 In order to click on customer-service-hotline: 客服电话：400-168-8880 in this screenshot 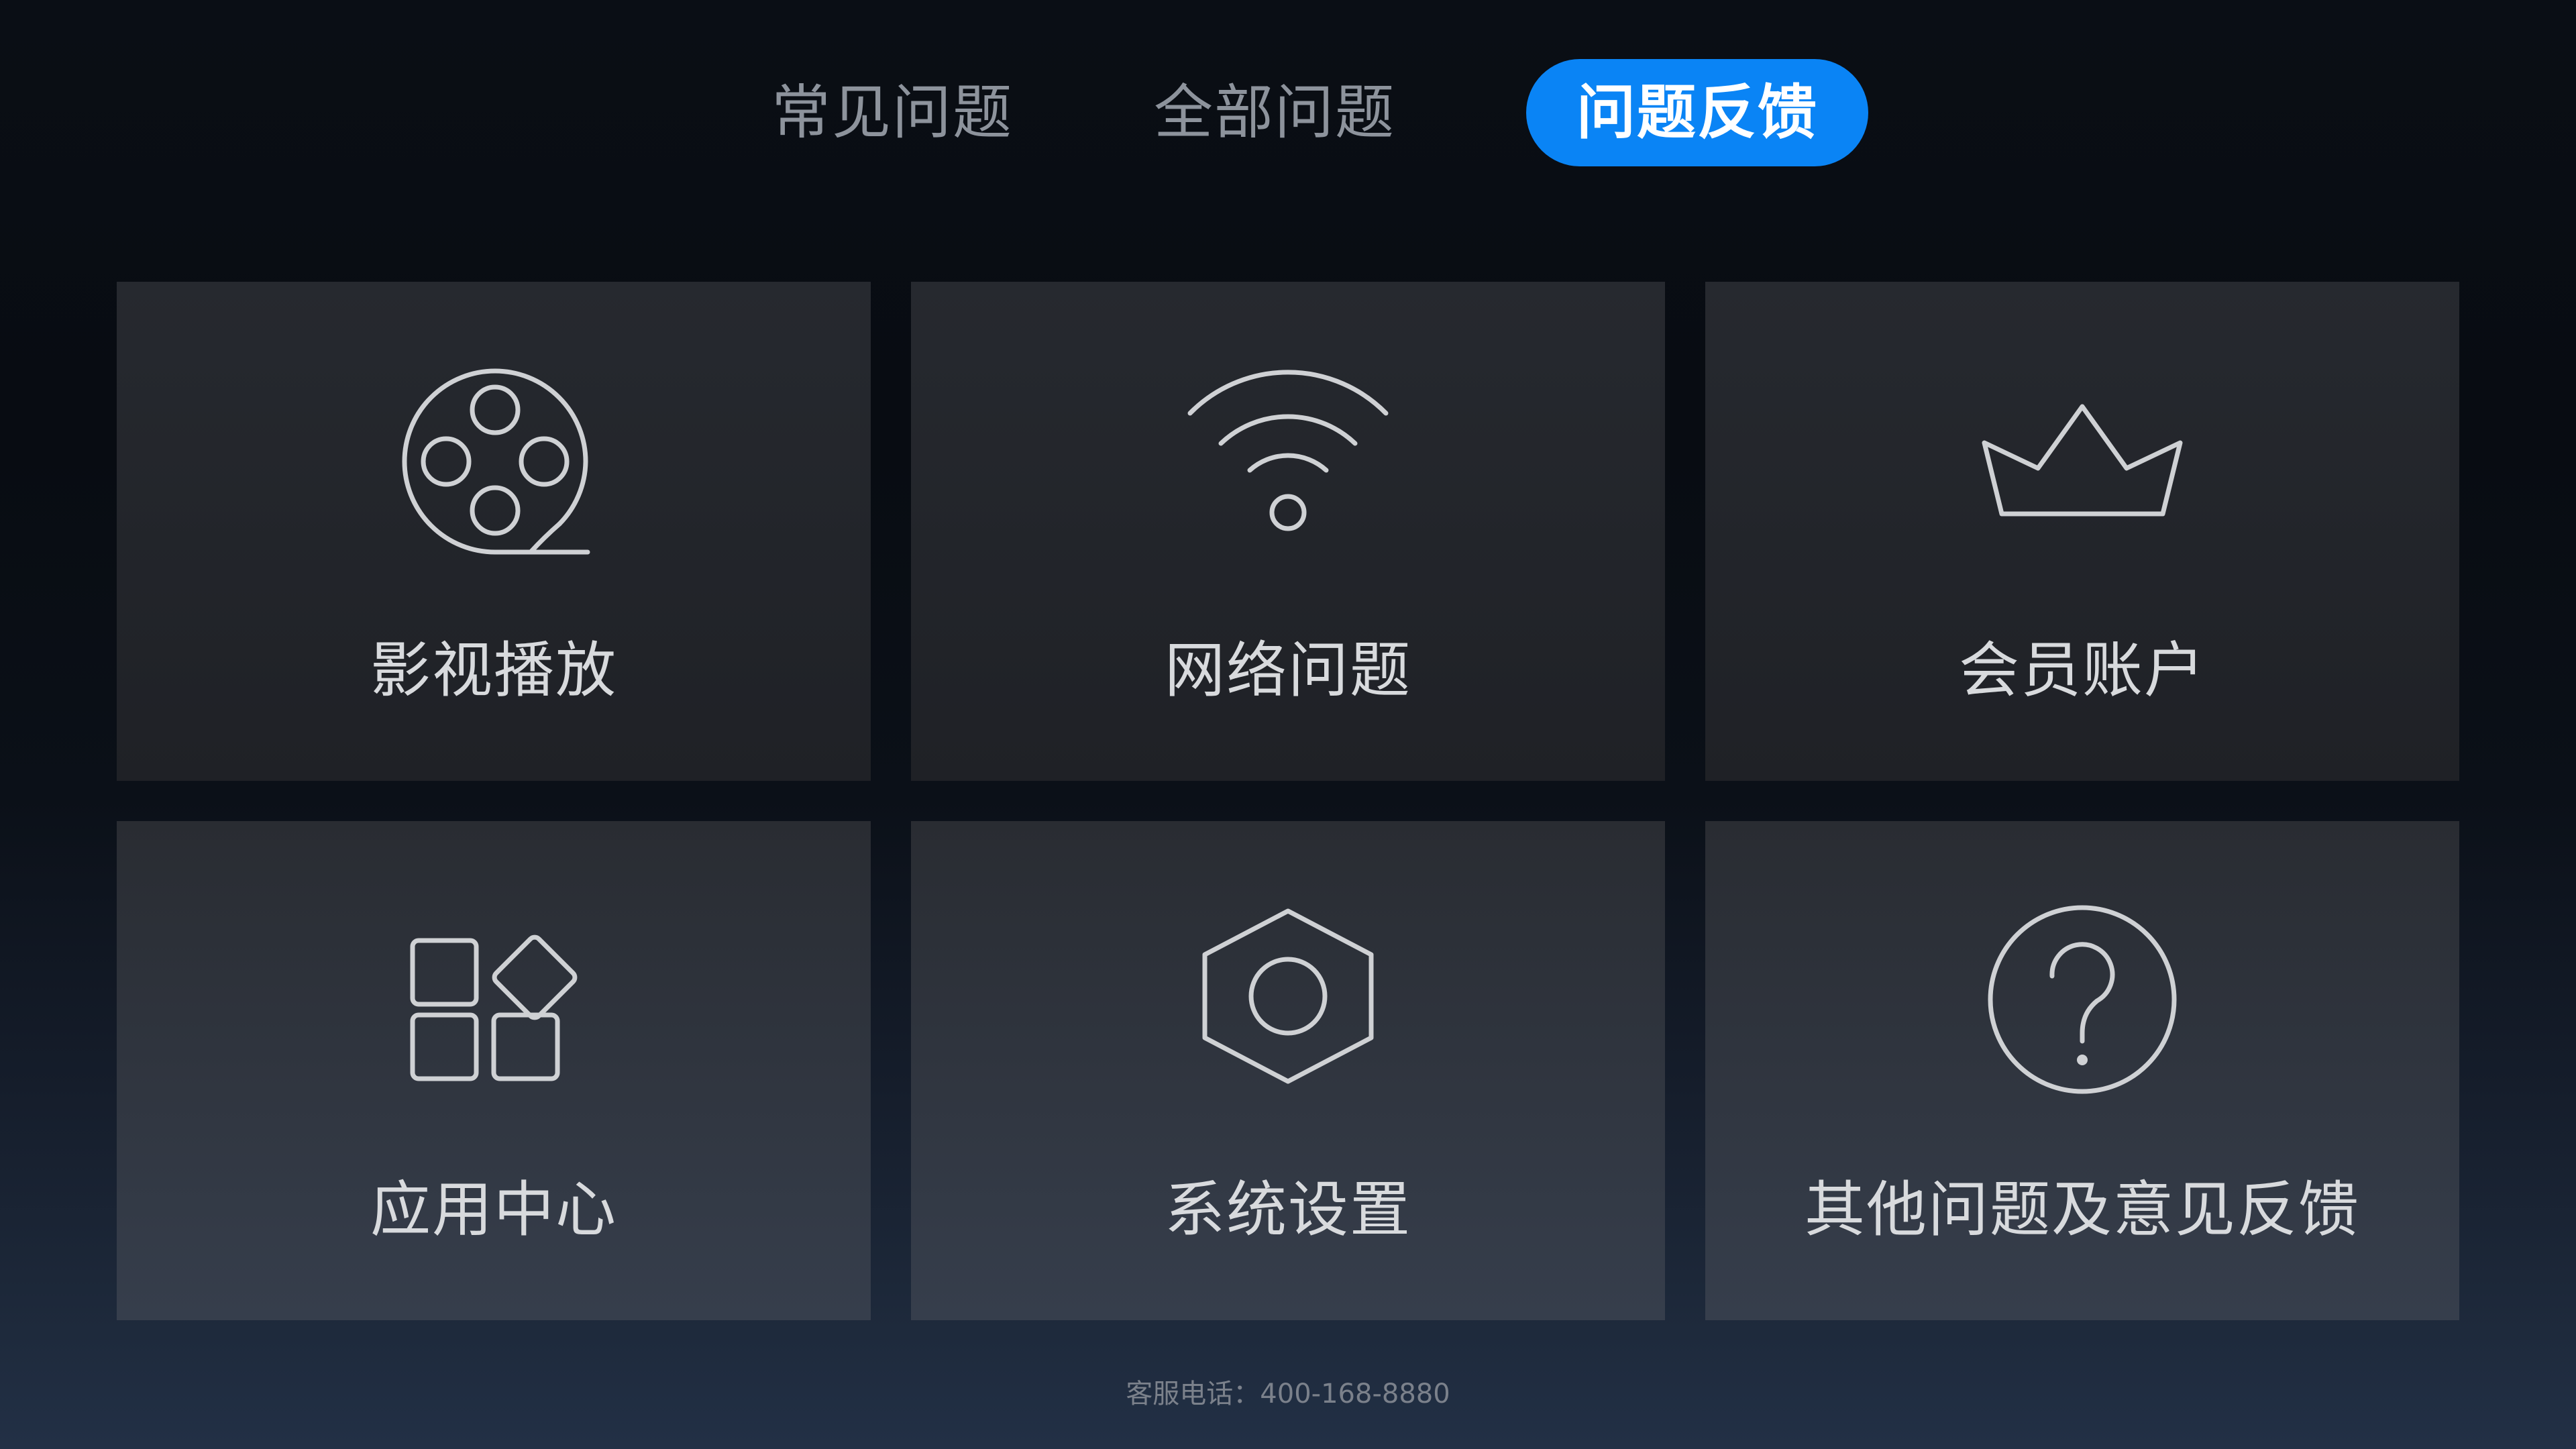, I will do `click(1288, 1394)`.